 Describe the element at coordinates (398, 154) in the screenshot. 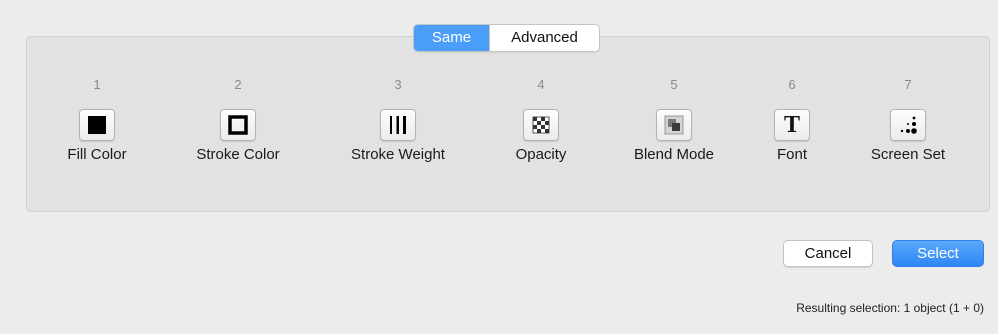

I see `option-label: Stroke Weight` at that location.